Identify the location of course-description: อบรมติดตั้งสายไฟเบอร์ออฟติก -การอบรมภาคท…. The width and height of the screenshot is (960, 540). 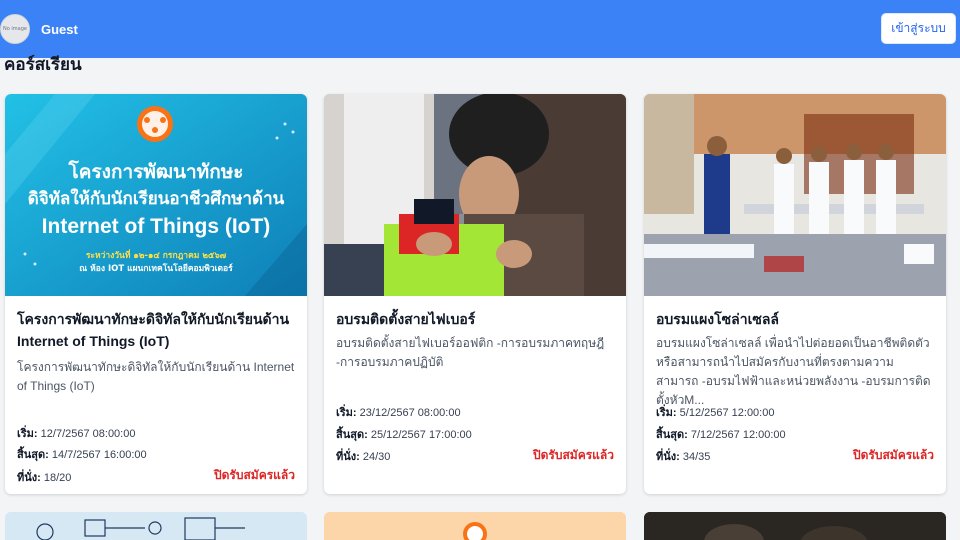
(470, 352).